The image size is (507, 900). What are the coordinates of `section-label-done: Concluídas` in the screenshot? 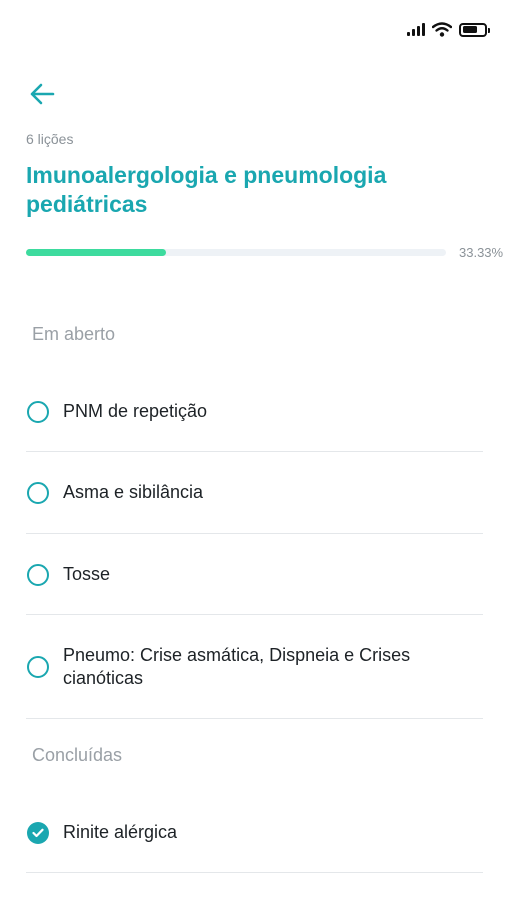 It's located at (77, 755).